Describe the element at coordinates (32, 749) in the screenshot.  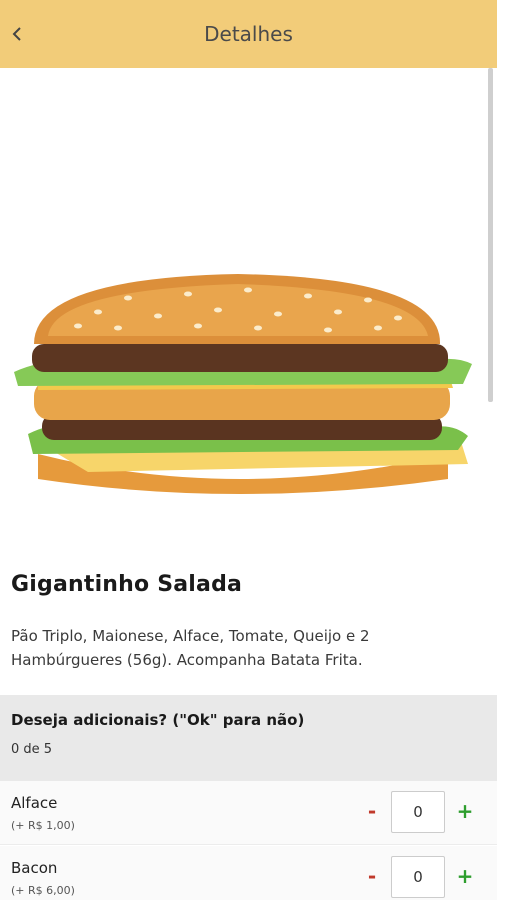
I see `addons-count: 0 de 5` at that location.